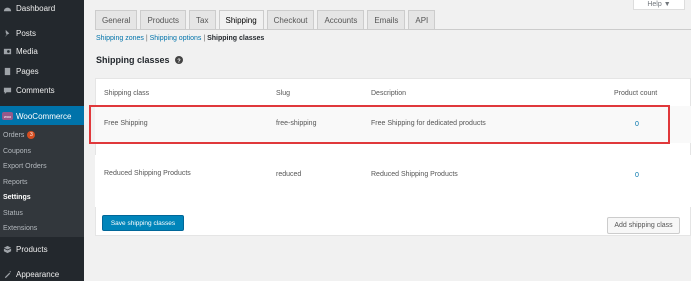 This screenshot has height=281, width=691. I want to click on sidebar-item-label: WooCommerce, so click(44, 116).